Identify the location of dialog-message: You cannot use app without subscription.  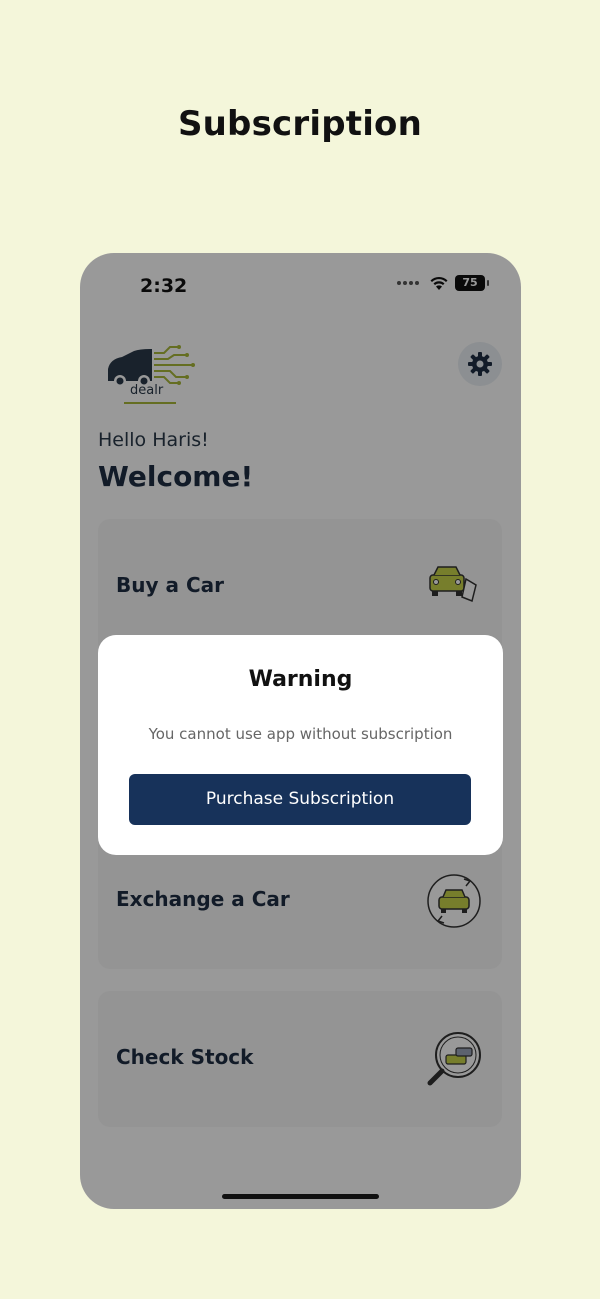
(300, 734).